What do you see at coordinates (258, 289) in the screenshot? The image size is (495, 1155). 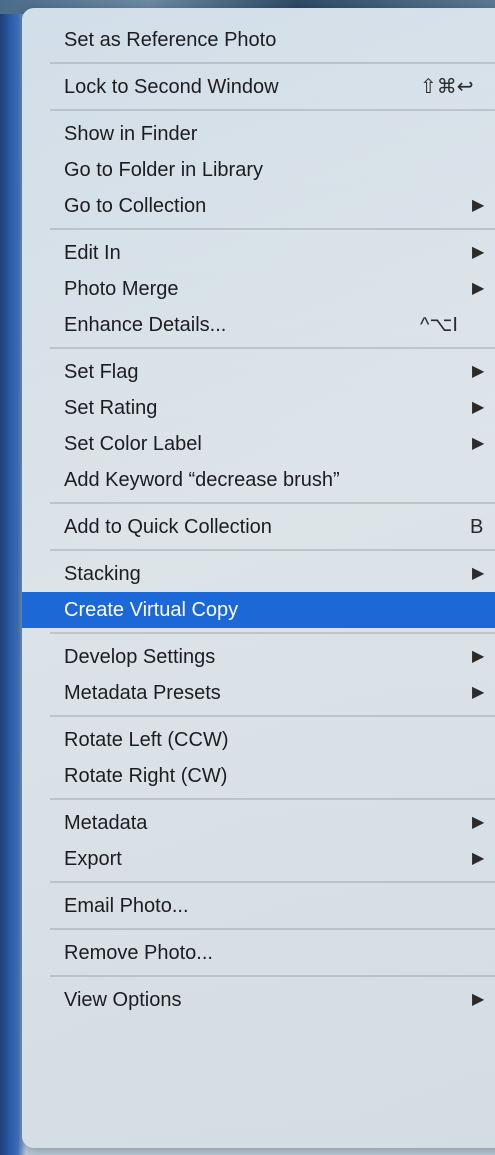 I see `menu-item-photo-merge: Photo Merge ▶` at bounding box center [258, 289].